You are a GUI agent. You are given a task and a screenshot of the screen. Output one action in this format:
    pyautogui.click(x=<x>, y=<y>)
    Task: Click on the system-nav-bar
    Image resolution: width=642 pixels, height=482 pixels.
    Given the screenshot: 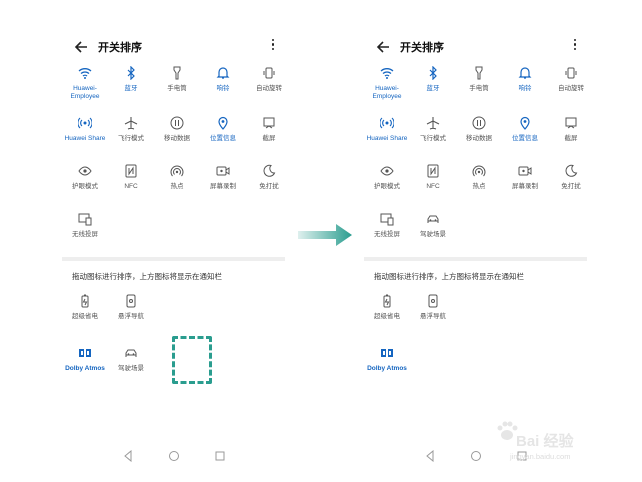 What is the action you would take?
    pyautogui.click(x=177, y=457)
    